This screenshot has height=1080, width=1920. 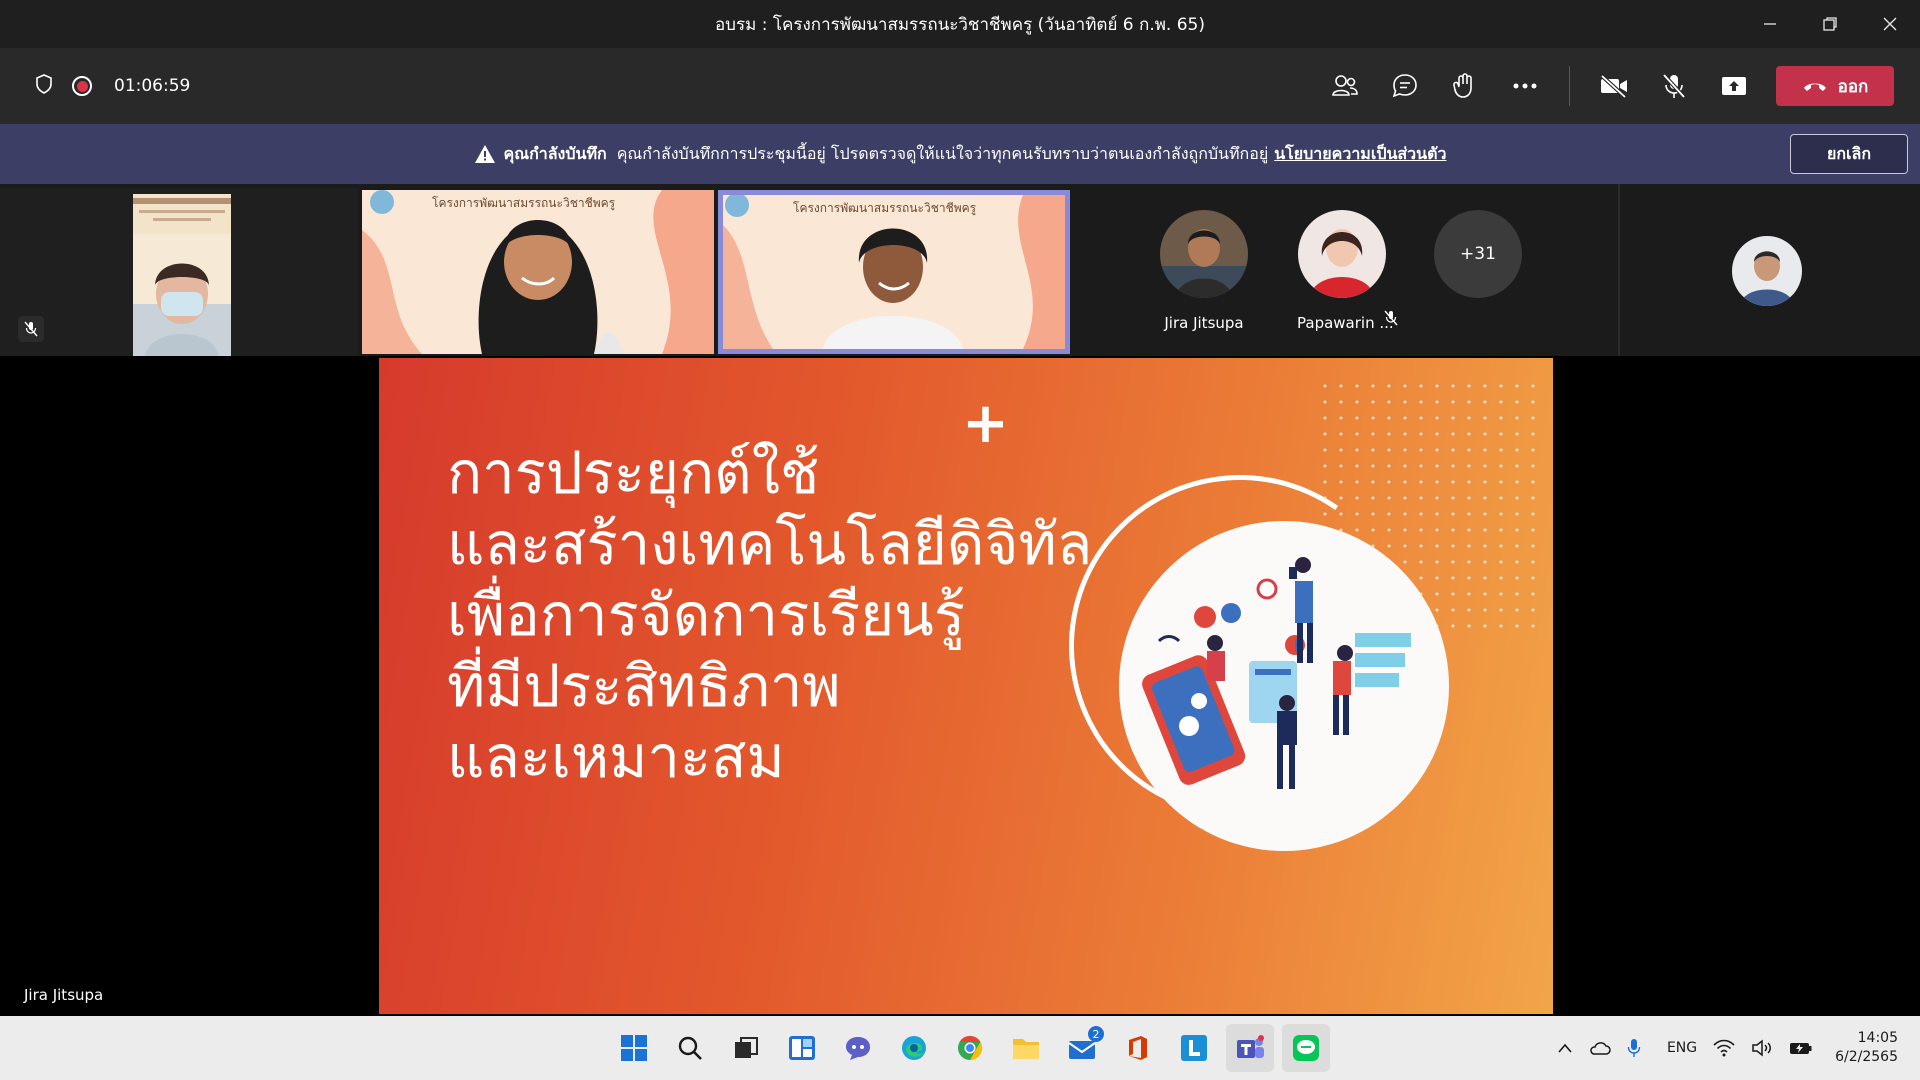 What do you see at coordinates (1835, 86) in the screenshot?
I see `leave-button: ออก` at bounding box center [1835, 86].